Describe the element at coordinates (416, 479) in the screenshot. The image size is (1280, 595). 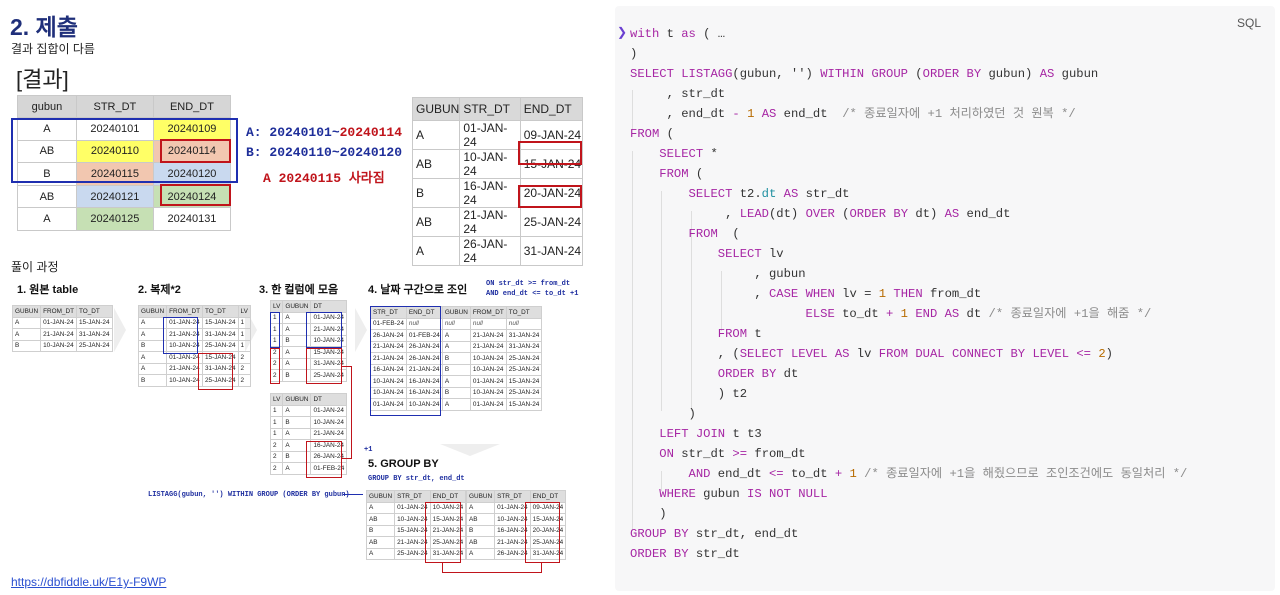
I see `group-by-note: GROUP BY str_dt, end_dt` at that location.